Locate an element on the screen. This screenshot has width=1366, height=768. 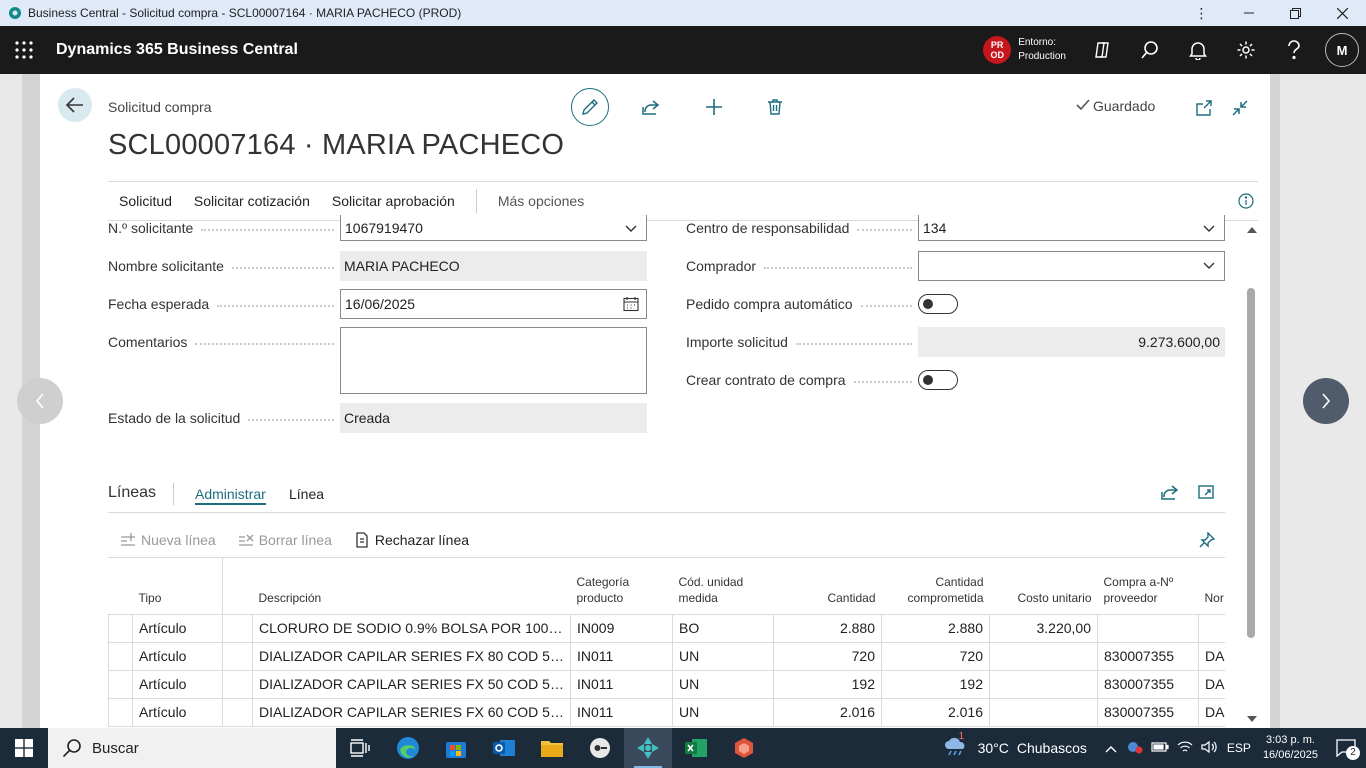
microsoft-store-icon is located at coordinates (456, 748).